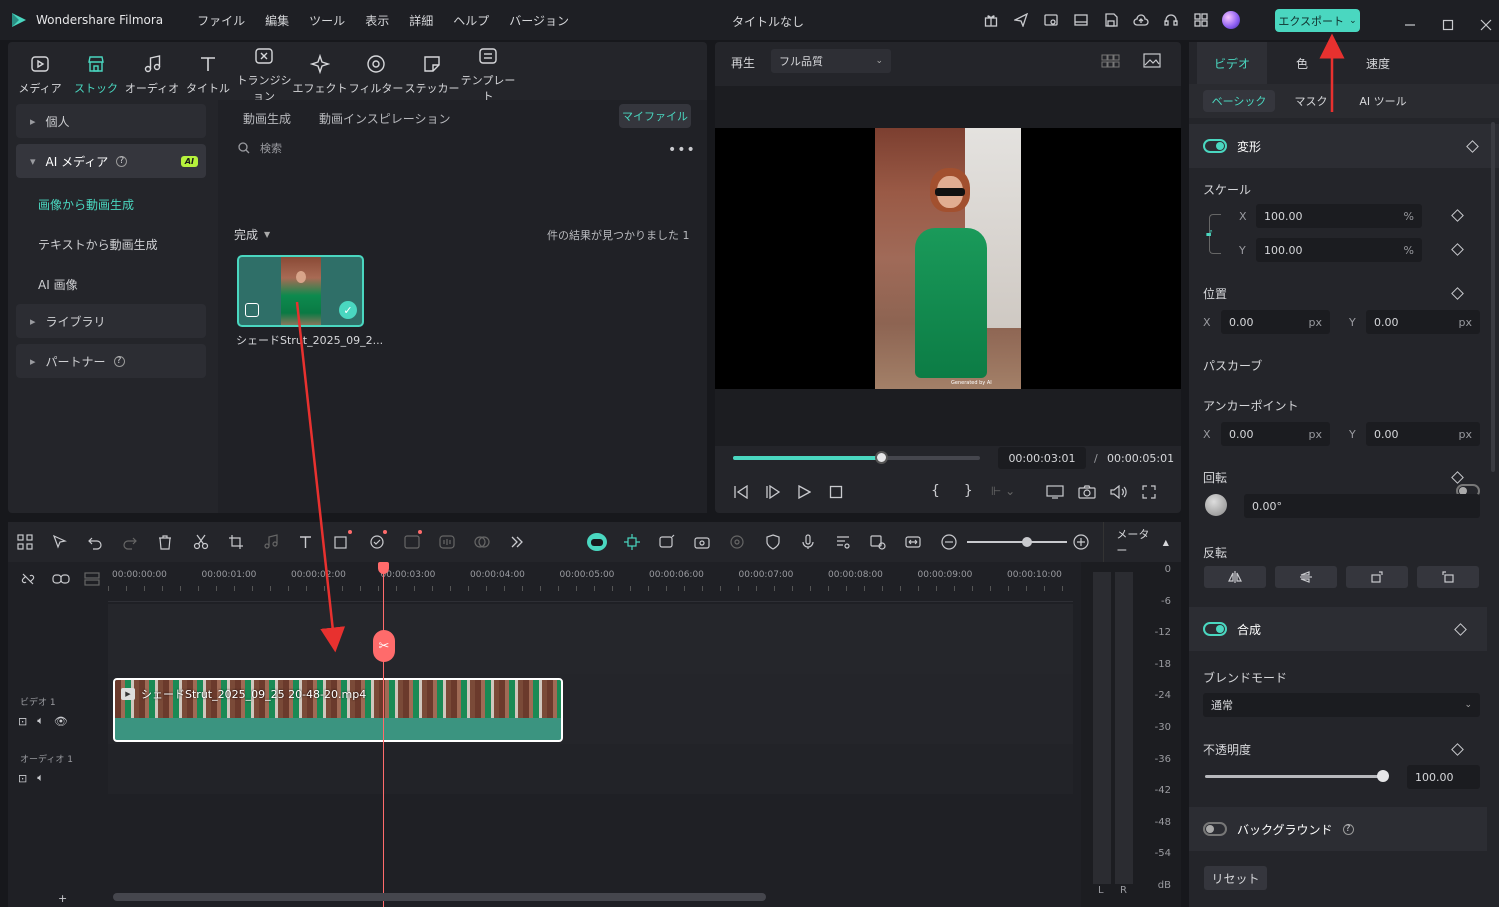 This screenshot has height=907, width=1499. I want to click on ai-audio-icon, so click(446, 542).